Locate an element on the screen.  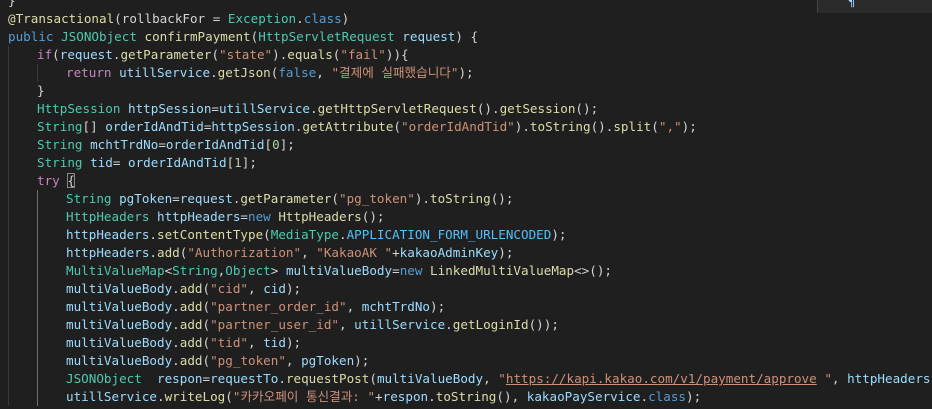
code-token: multiValueBody is located at coordinates (119, 324).